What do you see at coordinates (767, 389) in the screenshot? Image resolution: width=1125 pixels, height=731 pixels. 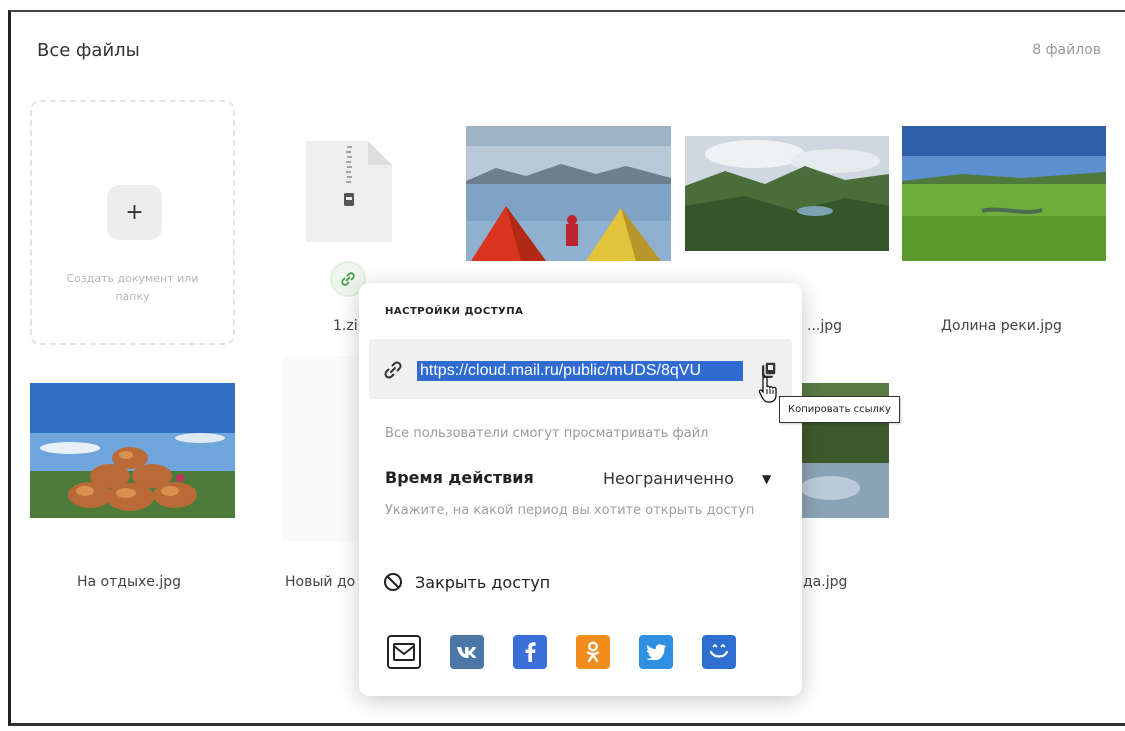 I see `hand-cursor-icon` at bounding box center [767, 389].